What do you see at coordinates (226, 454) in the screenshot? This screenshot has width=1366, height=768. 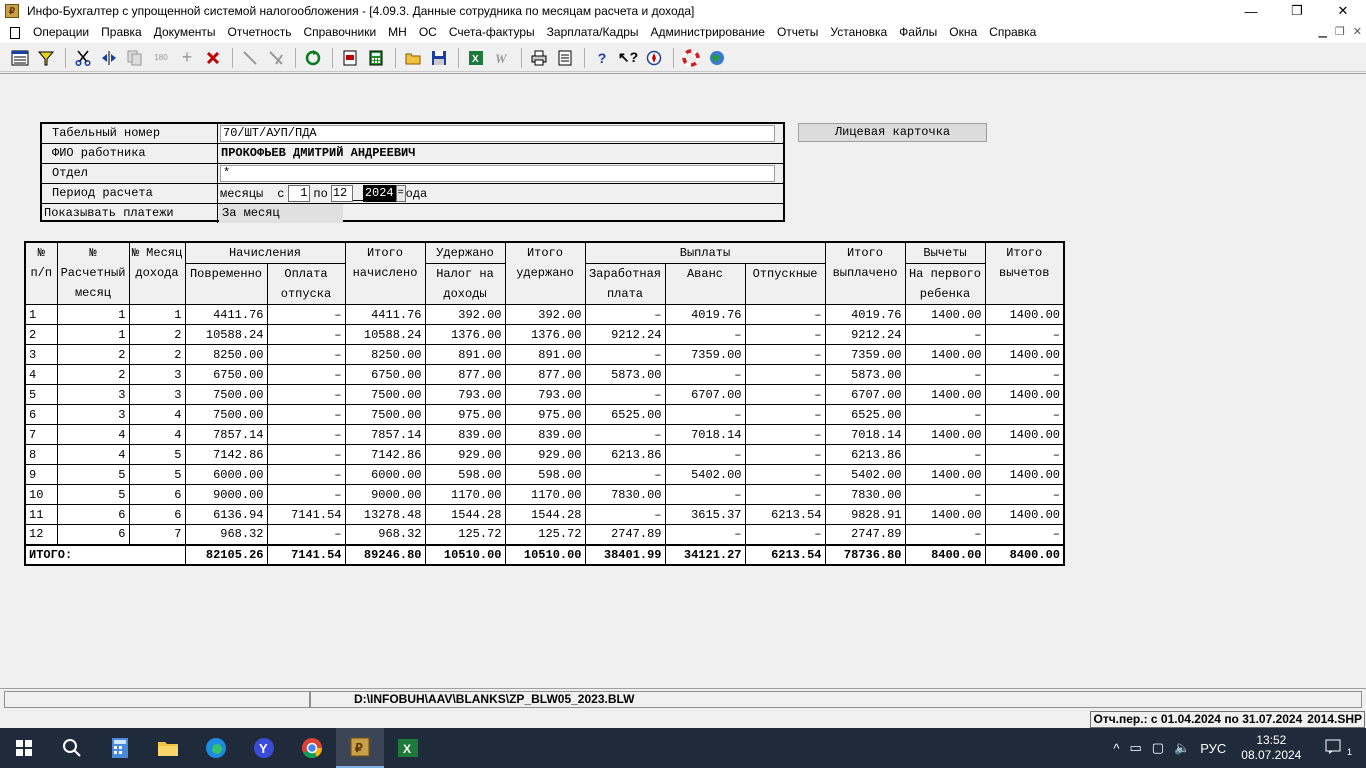 I see `cell-time-pay: 7142.86` at bounding box center [226, 454].